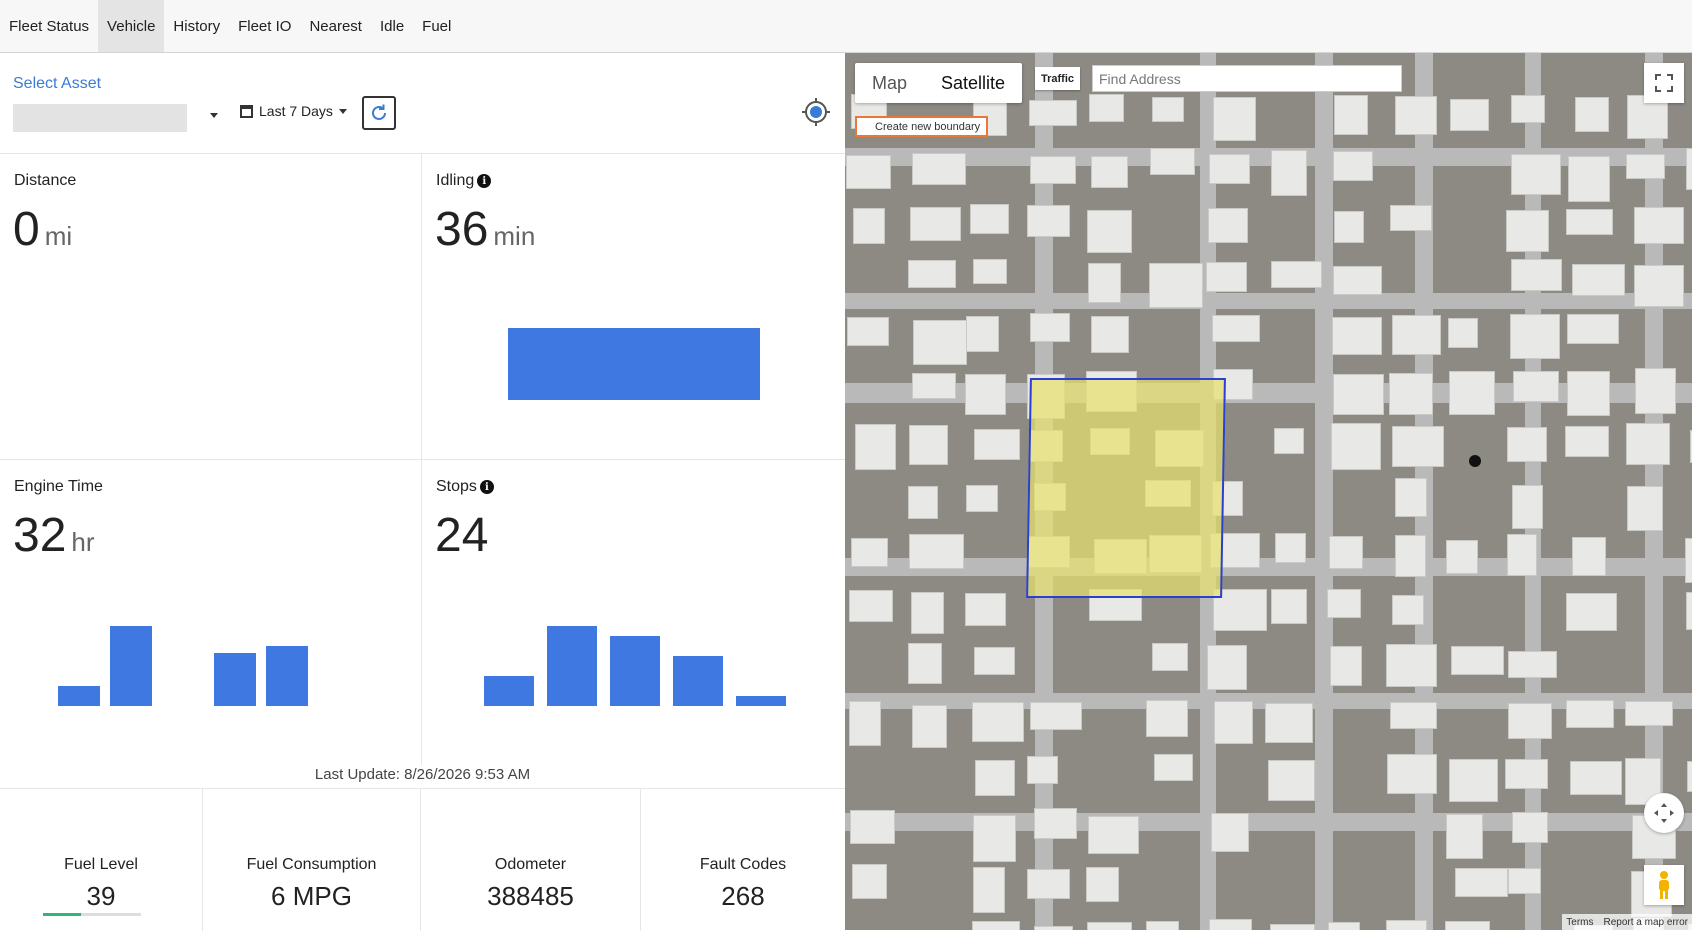  I want to click on locate-vehicle-button, so click(816, 112).